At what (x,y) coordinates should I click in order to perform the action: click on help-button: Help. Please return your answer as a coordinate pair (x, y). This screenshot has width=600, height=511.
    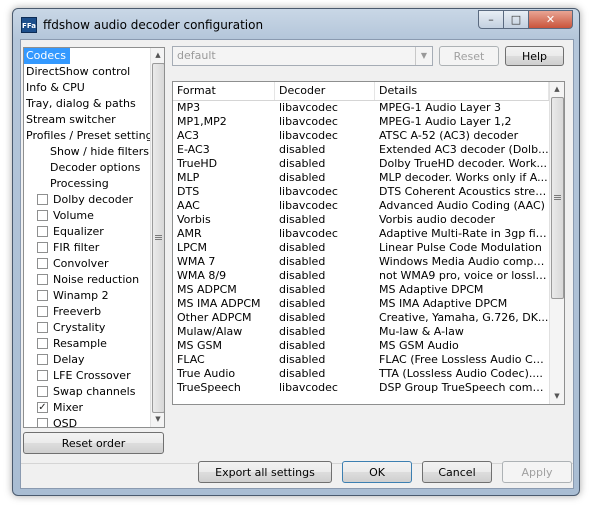
    Looking at the image, I should click on (534, 56).